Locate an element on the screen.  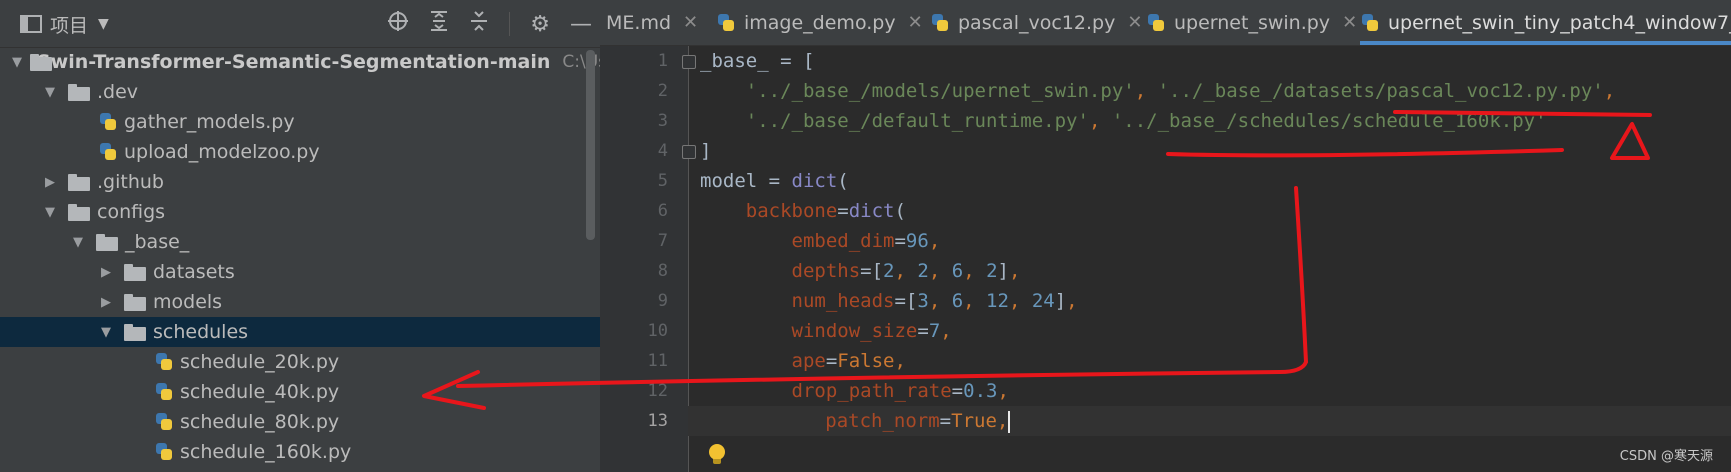
code-line-9: num_heads=[3, 6, 12, 24], is located at coordinates (934, 301).